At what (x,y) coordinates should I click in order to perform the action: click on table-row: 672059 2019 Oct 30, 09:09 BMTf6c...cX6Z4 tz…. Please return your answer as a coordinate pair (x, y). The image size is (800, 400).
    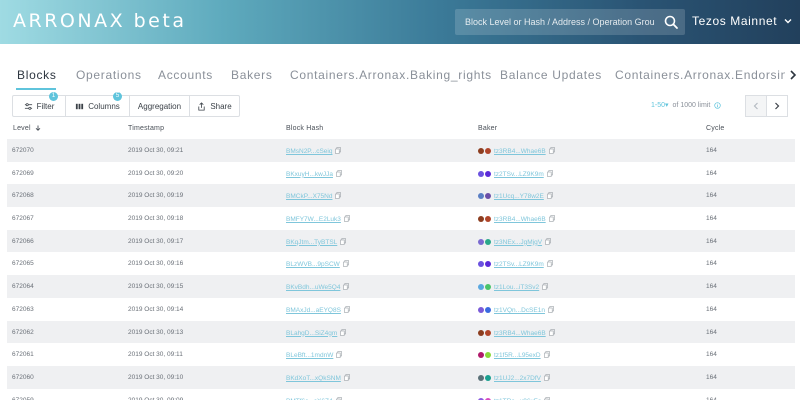
    Looking at the image, I should click on (401, 394).